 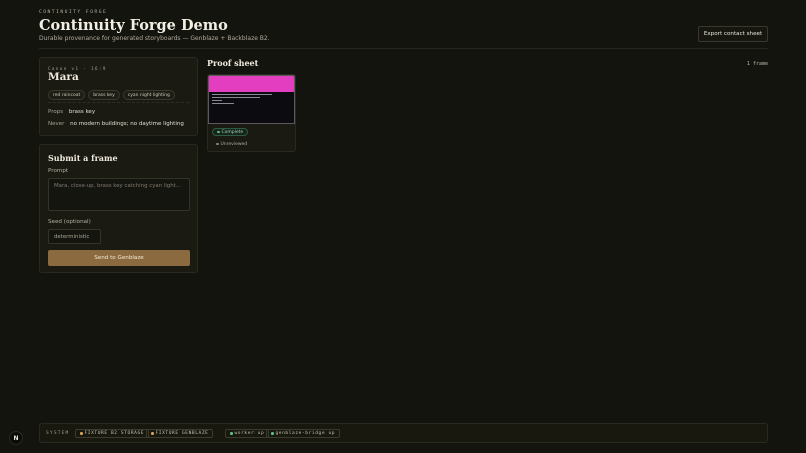 I want to click on review-badge: Unreviewed, so click(x=231, y=144).